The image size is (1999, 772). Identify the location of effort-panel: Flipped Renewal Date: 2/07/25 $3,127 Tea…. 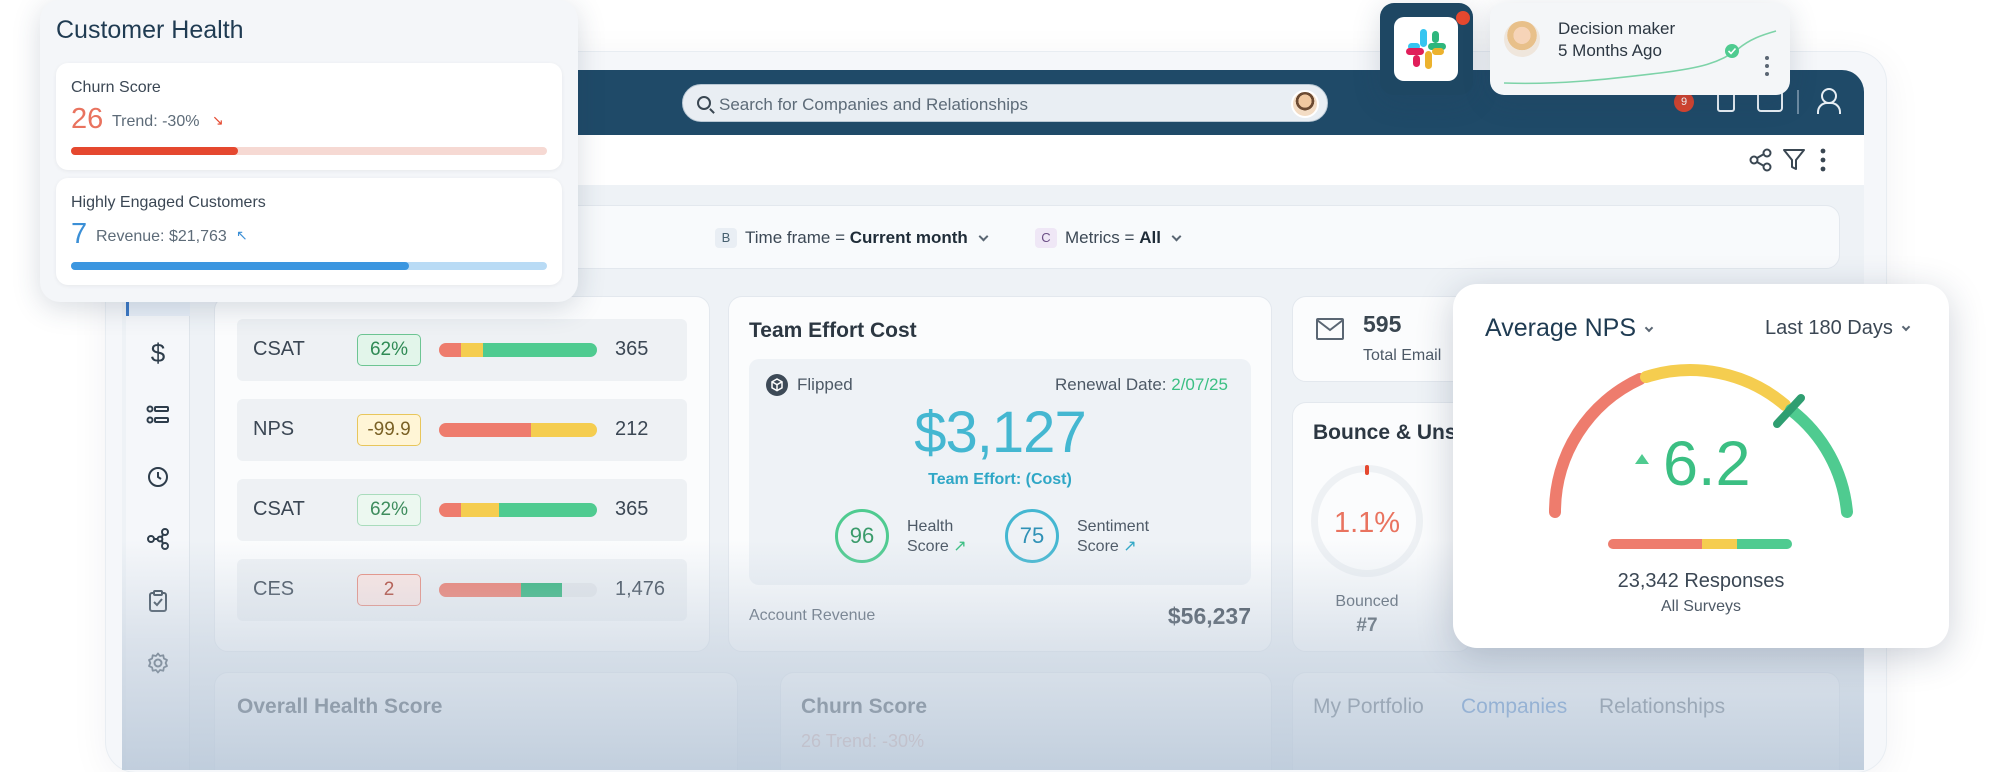
(1000, 472).